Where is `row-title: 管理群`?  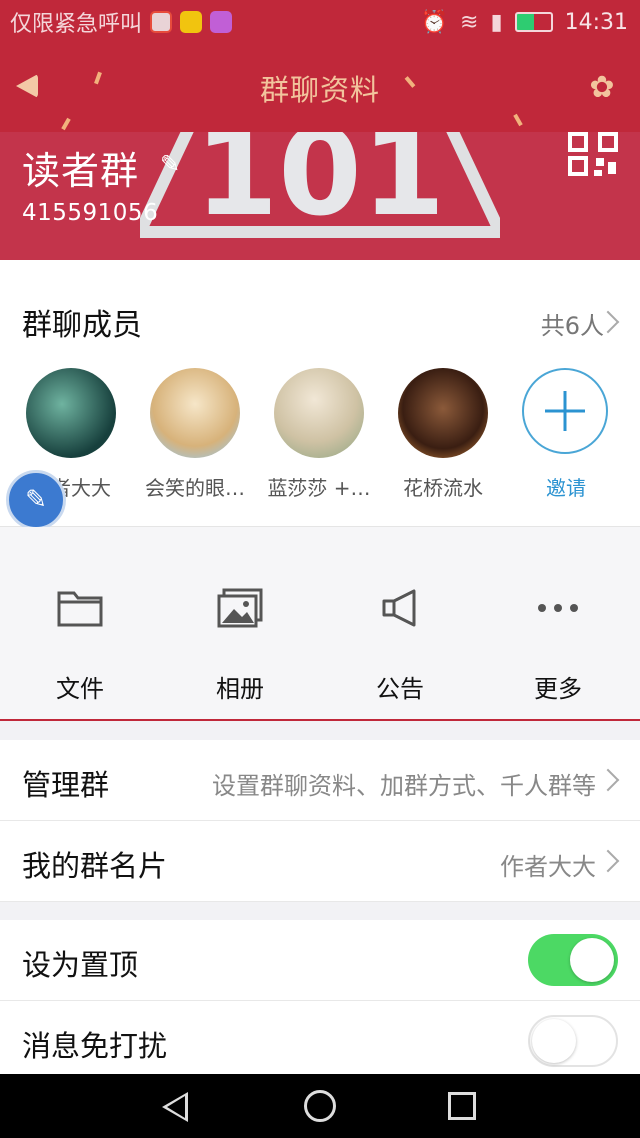 row-title: 管理群 is located at coordinates (66, 785).